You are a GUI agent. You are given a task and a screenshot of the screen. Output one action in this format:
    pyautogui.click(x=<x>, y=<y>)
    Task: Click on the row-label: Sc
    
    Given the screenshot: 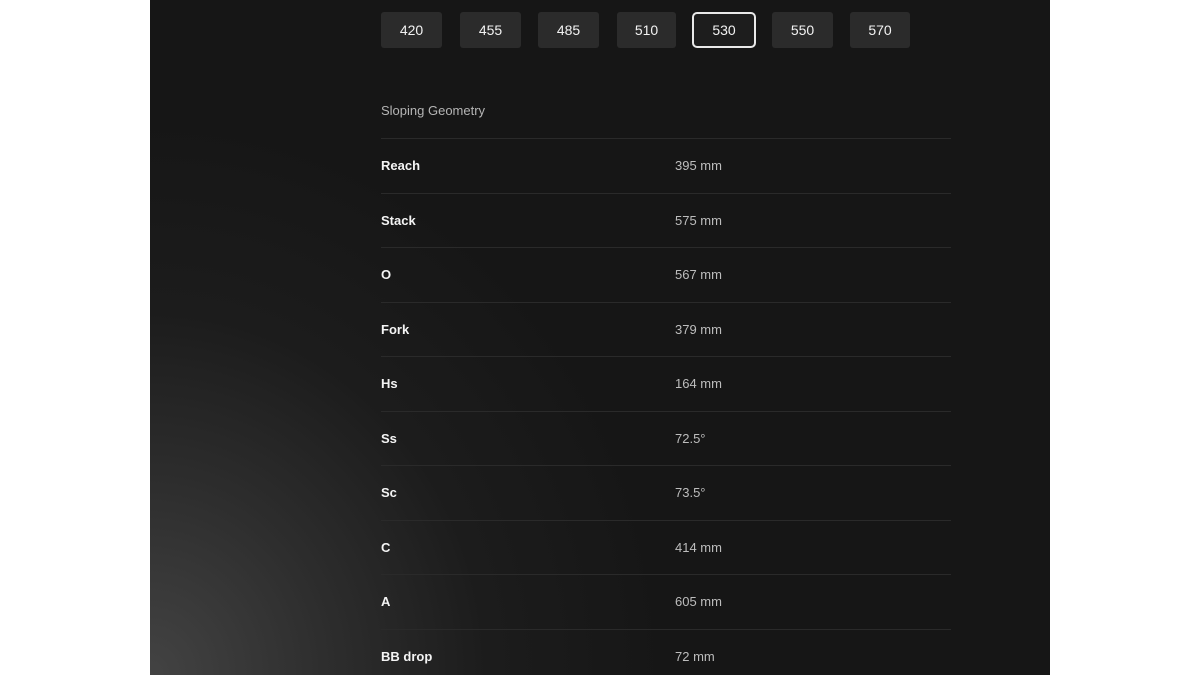 What is the action you would take?
    pyautogui.click(x=389, y=492)
    